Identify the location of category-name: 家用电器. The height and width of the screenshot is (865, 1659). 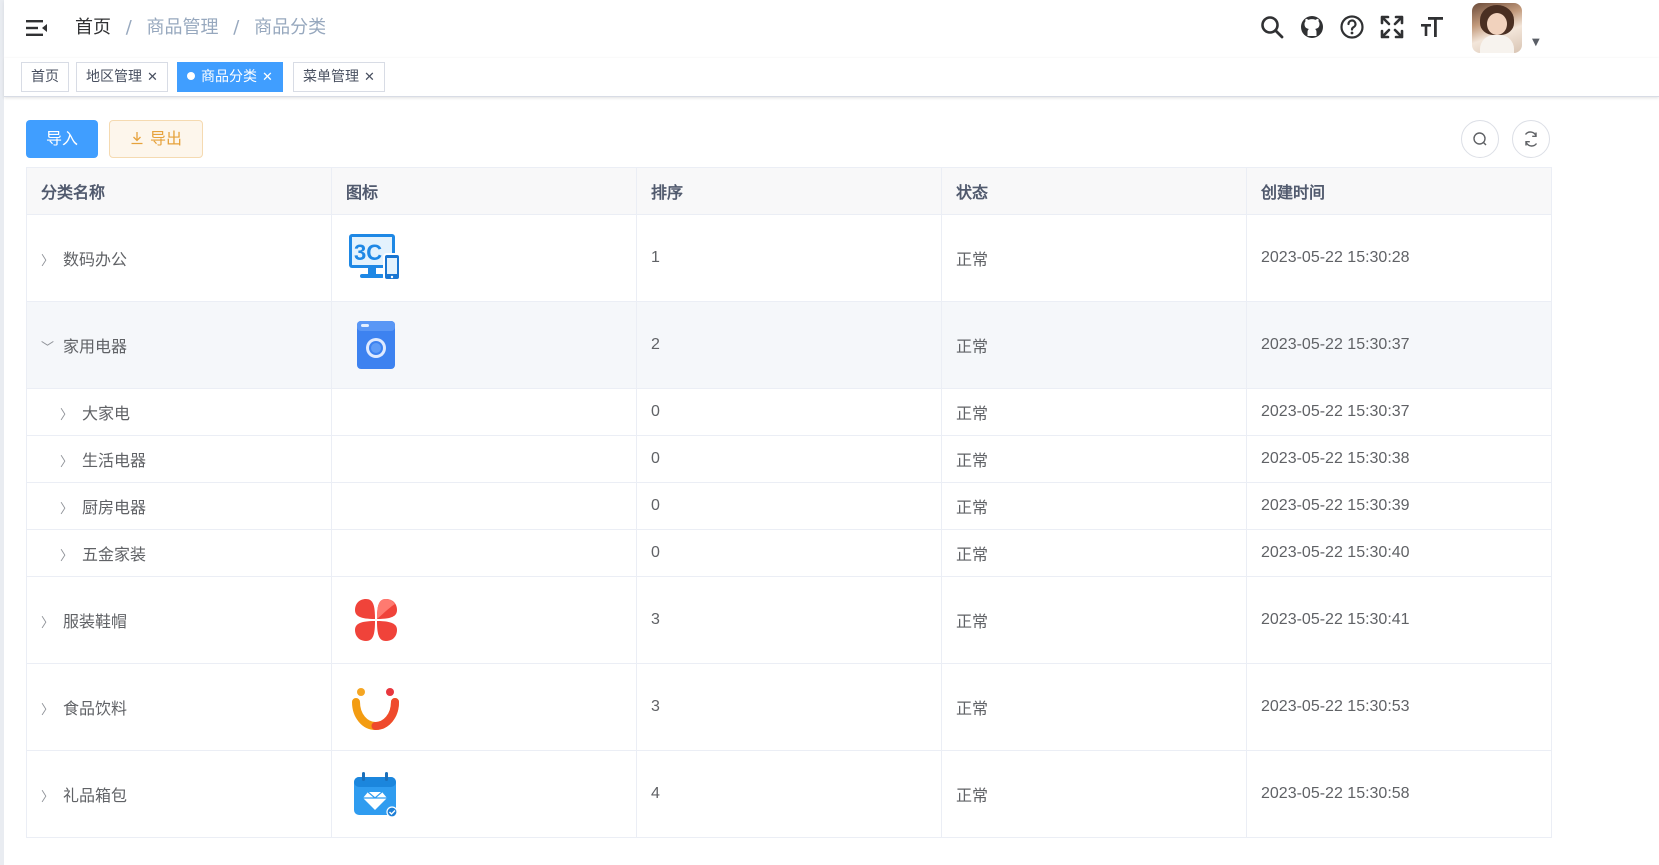
(95, 346).